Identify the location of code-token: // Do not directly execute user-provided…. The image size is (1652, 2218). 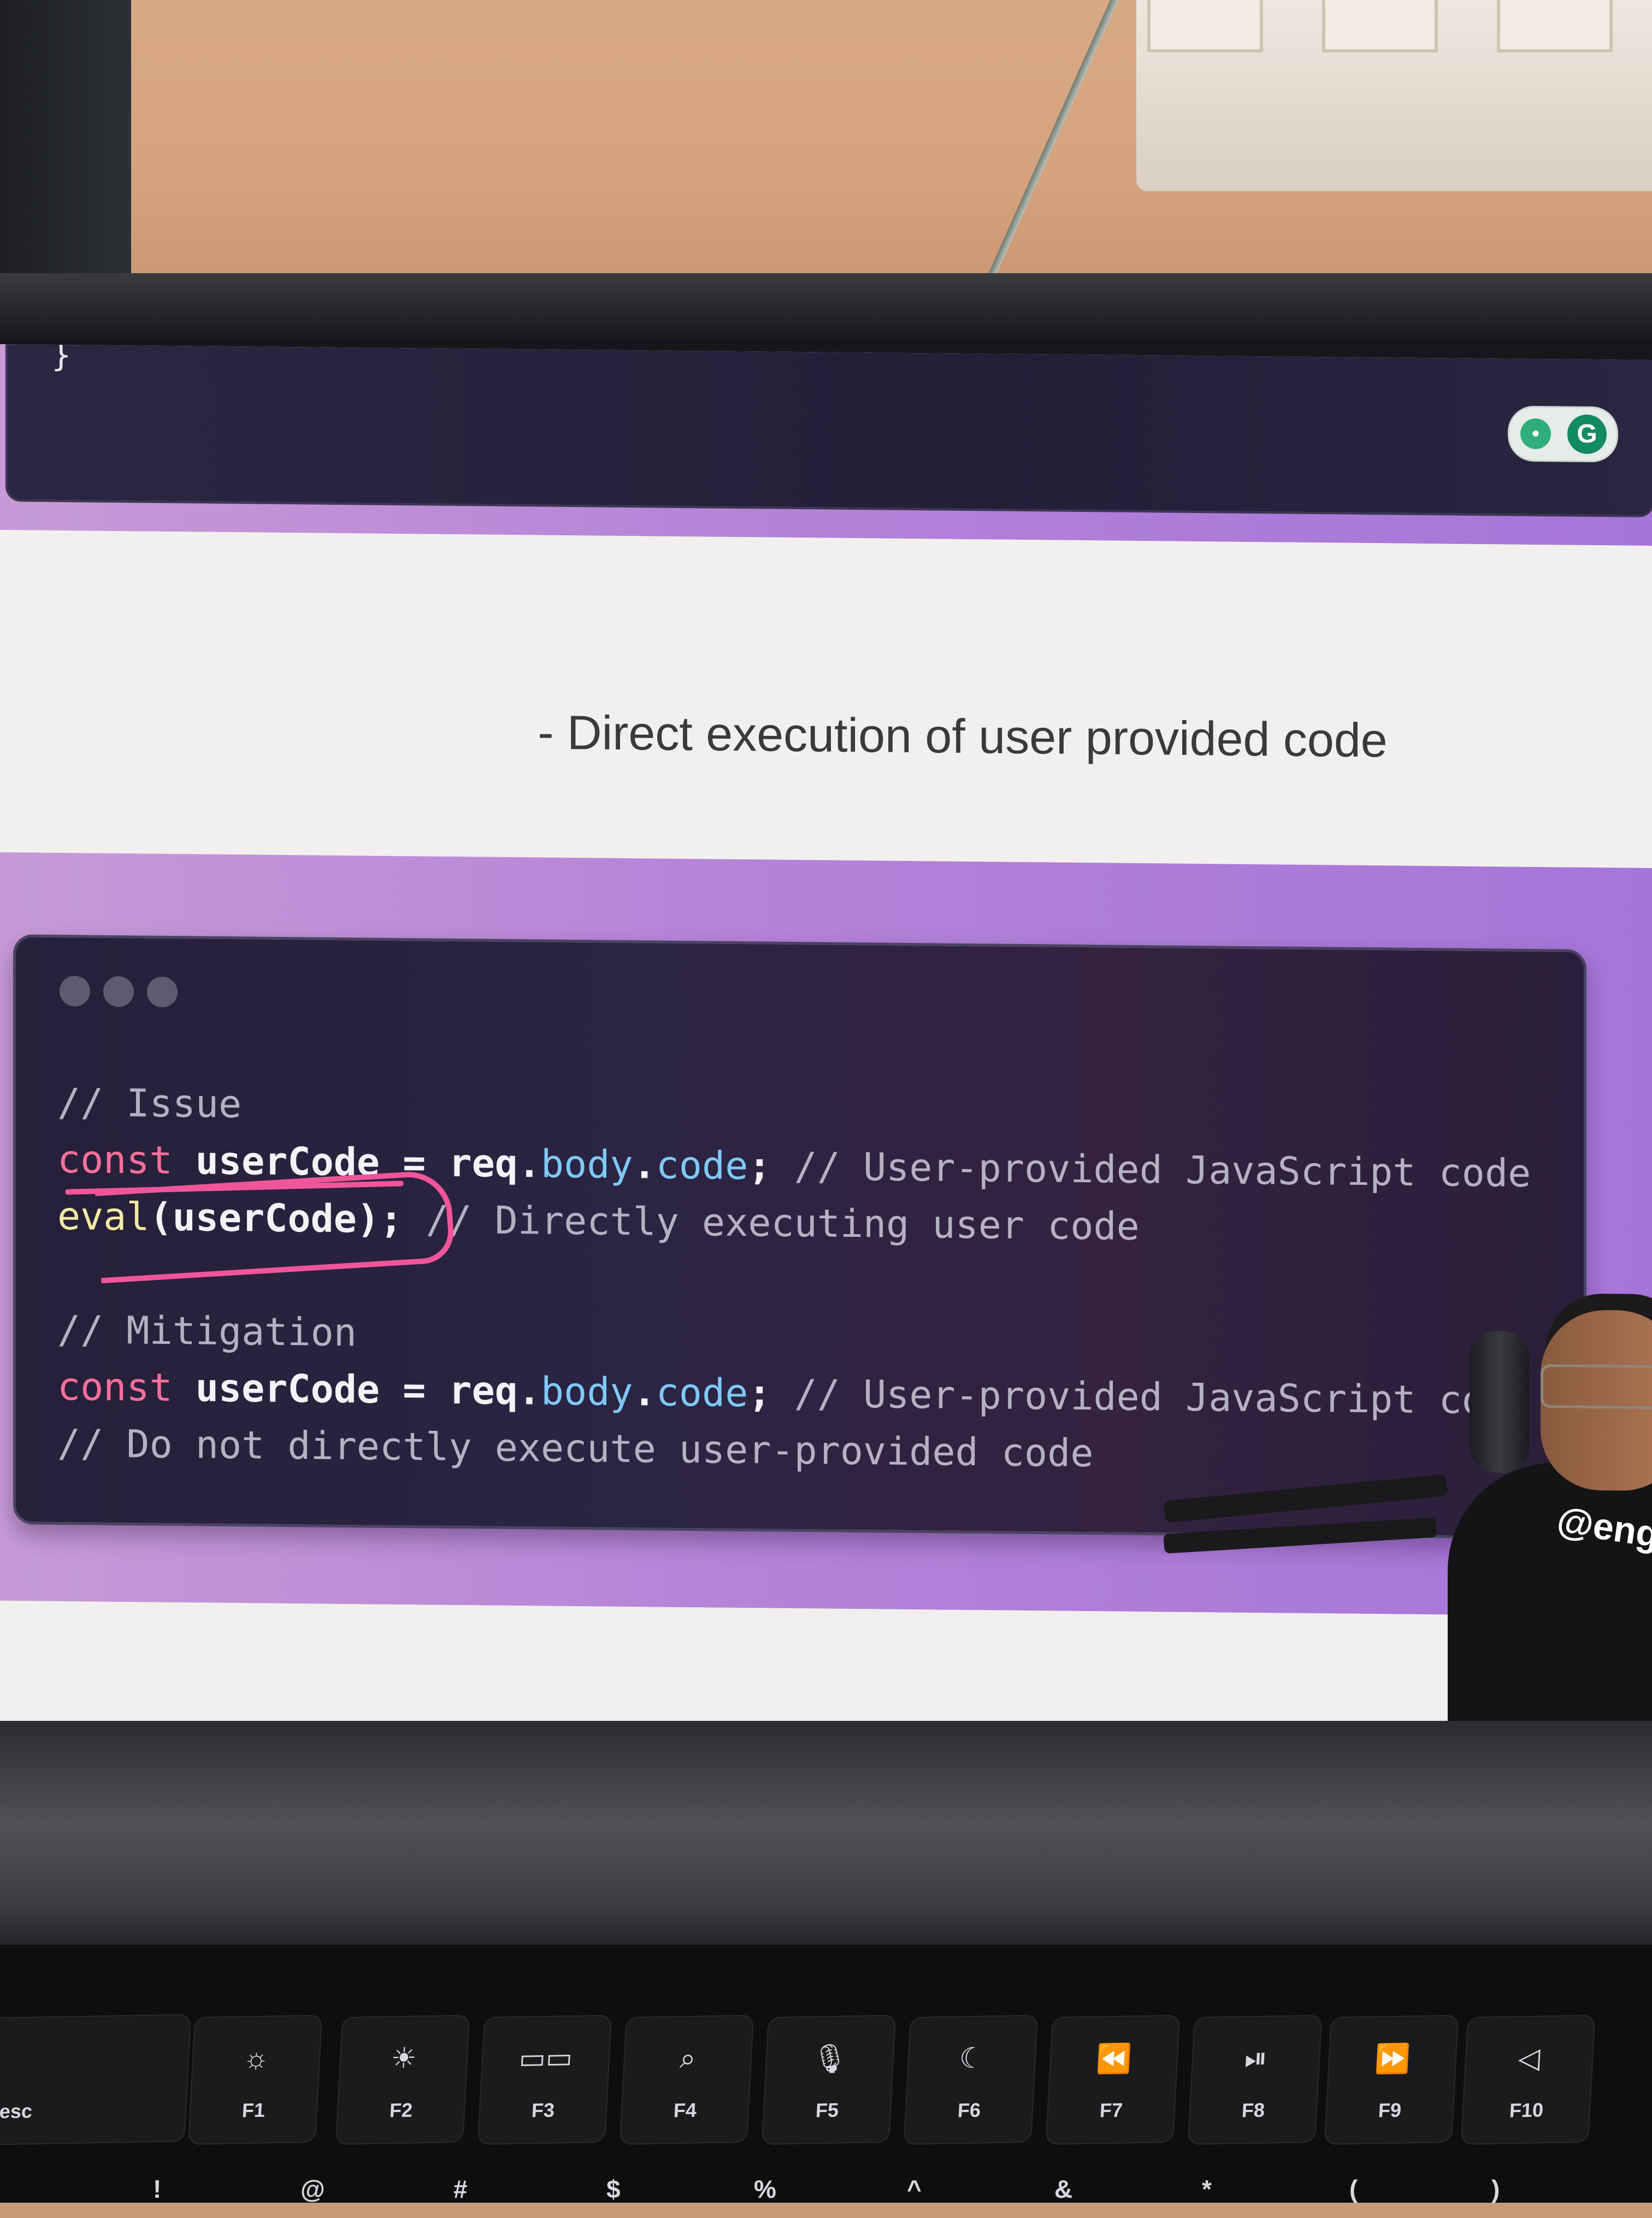
(575, 1448).